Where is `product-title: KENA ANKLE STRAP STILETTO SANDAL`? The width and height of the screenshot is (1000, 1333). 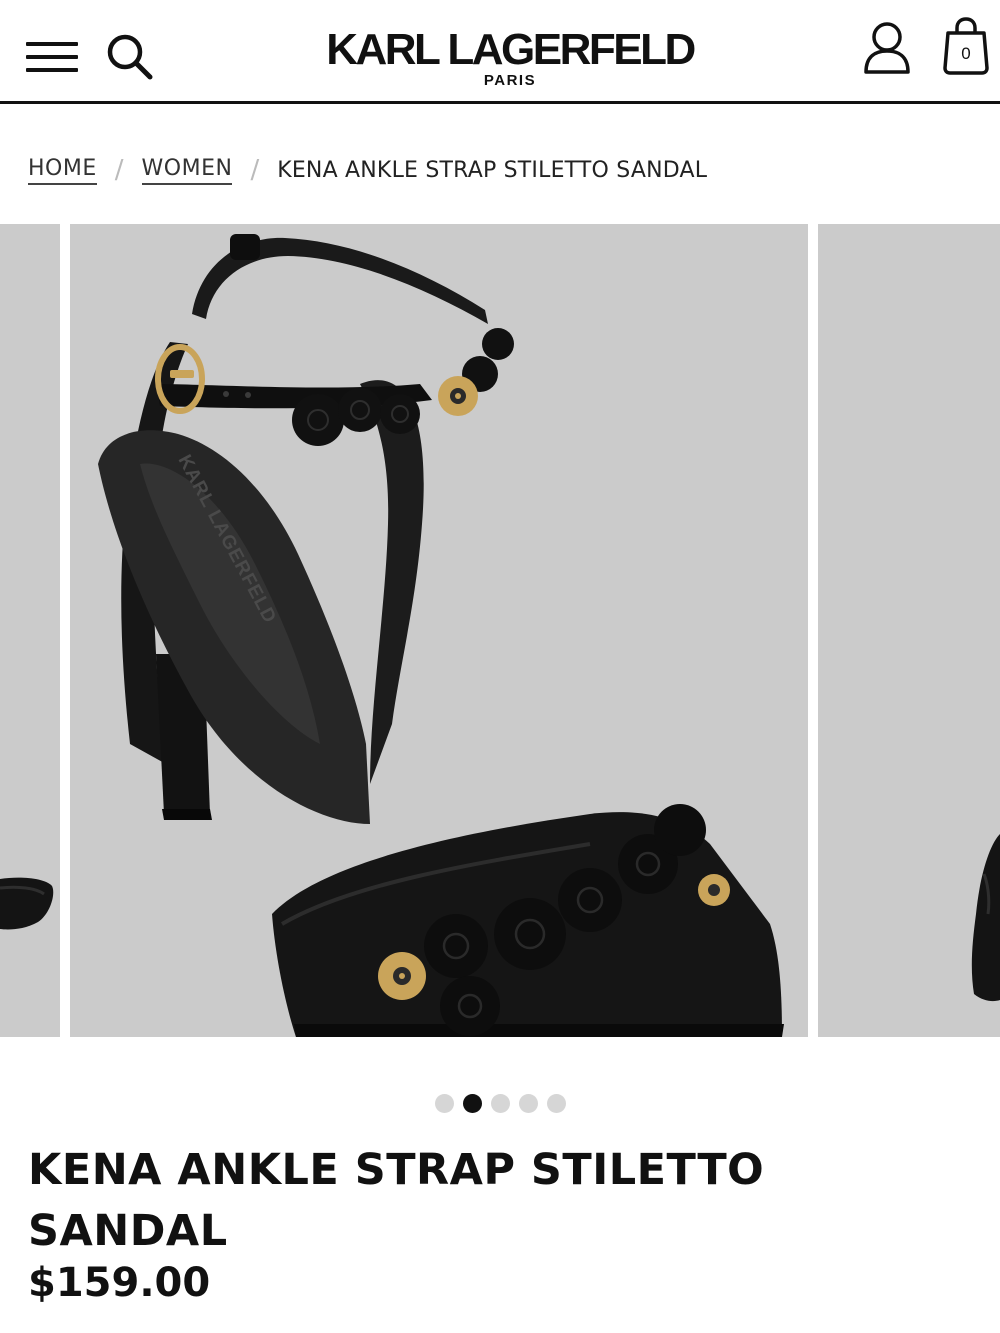 product-title: KENA ANKLE STRAP STILETTO SANDAL is located at coordinates (396, 1200).